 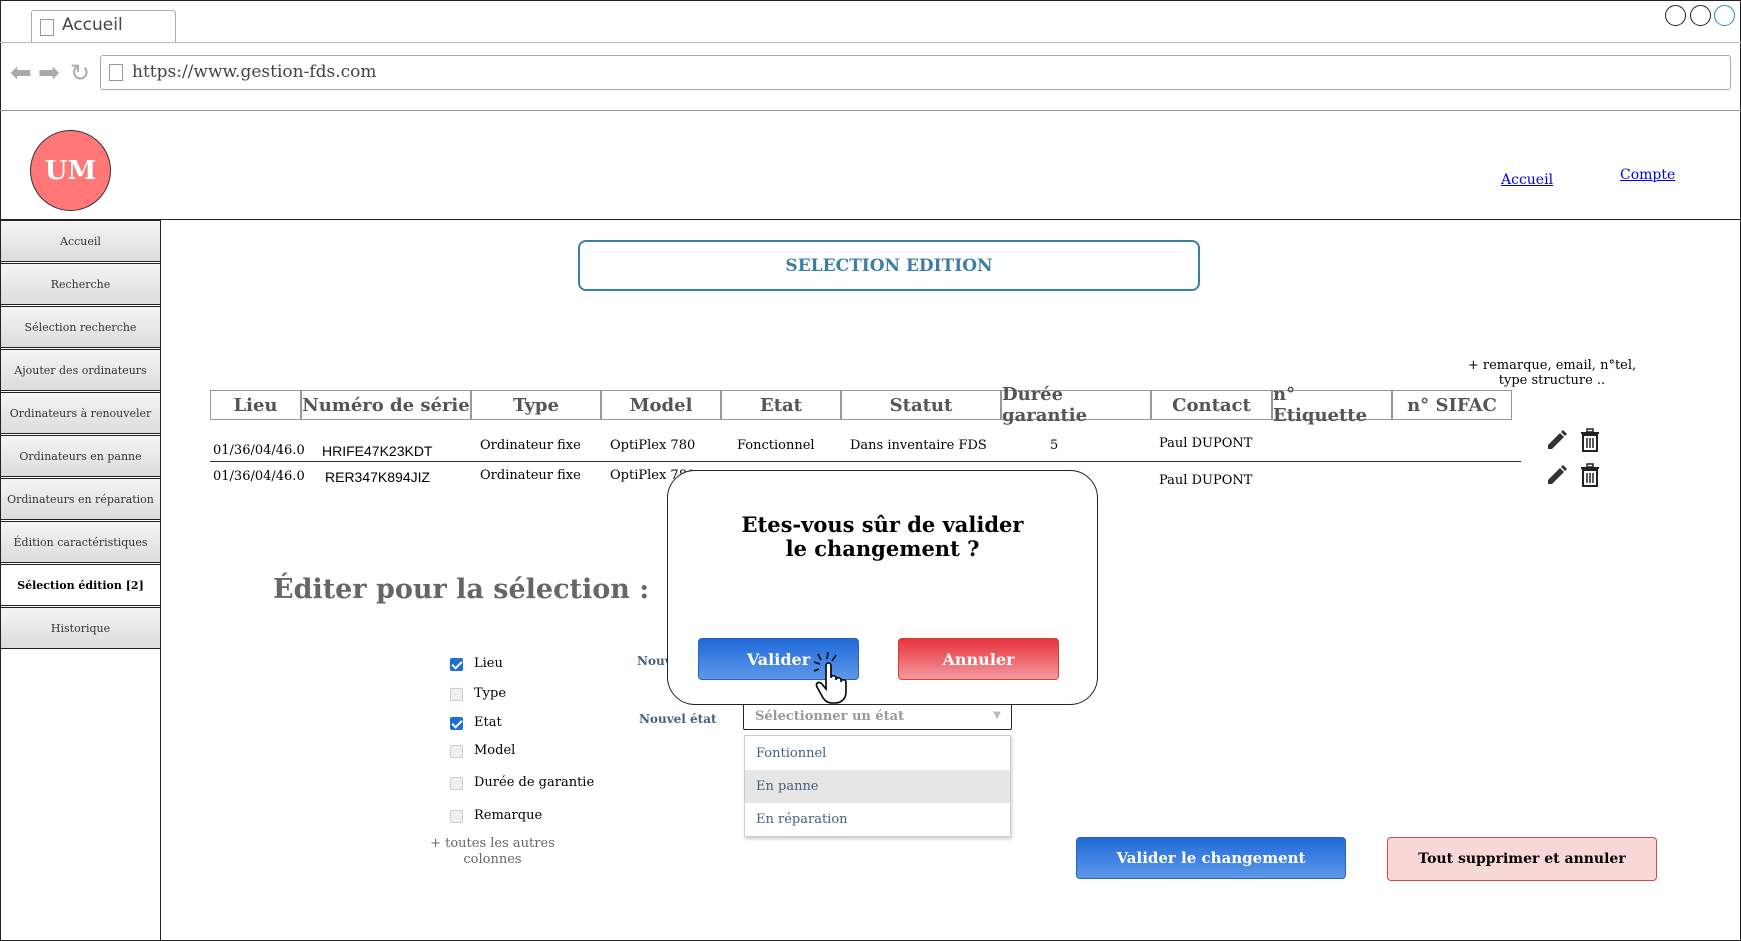 I want to click on more-columns-link: + toutes les autres colonnes, so click(x=492, y=852).